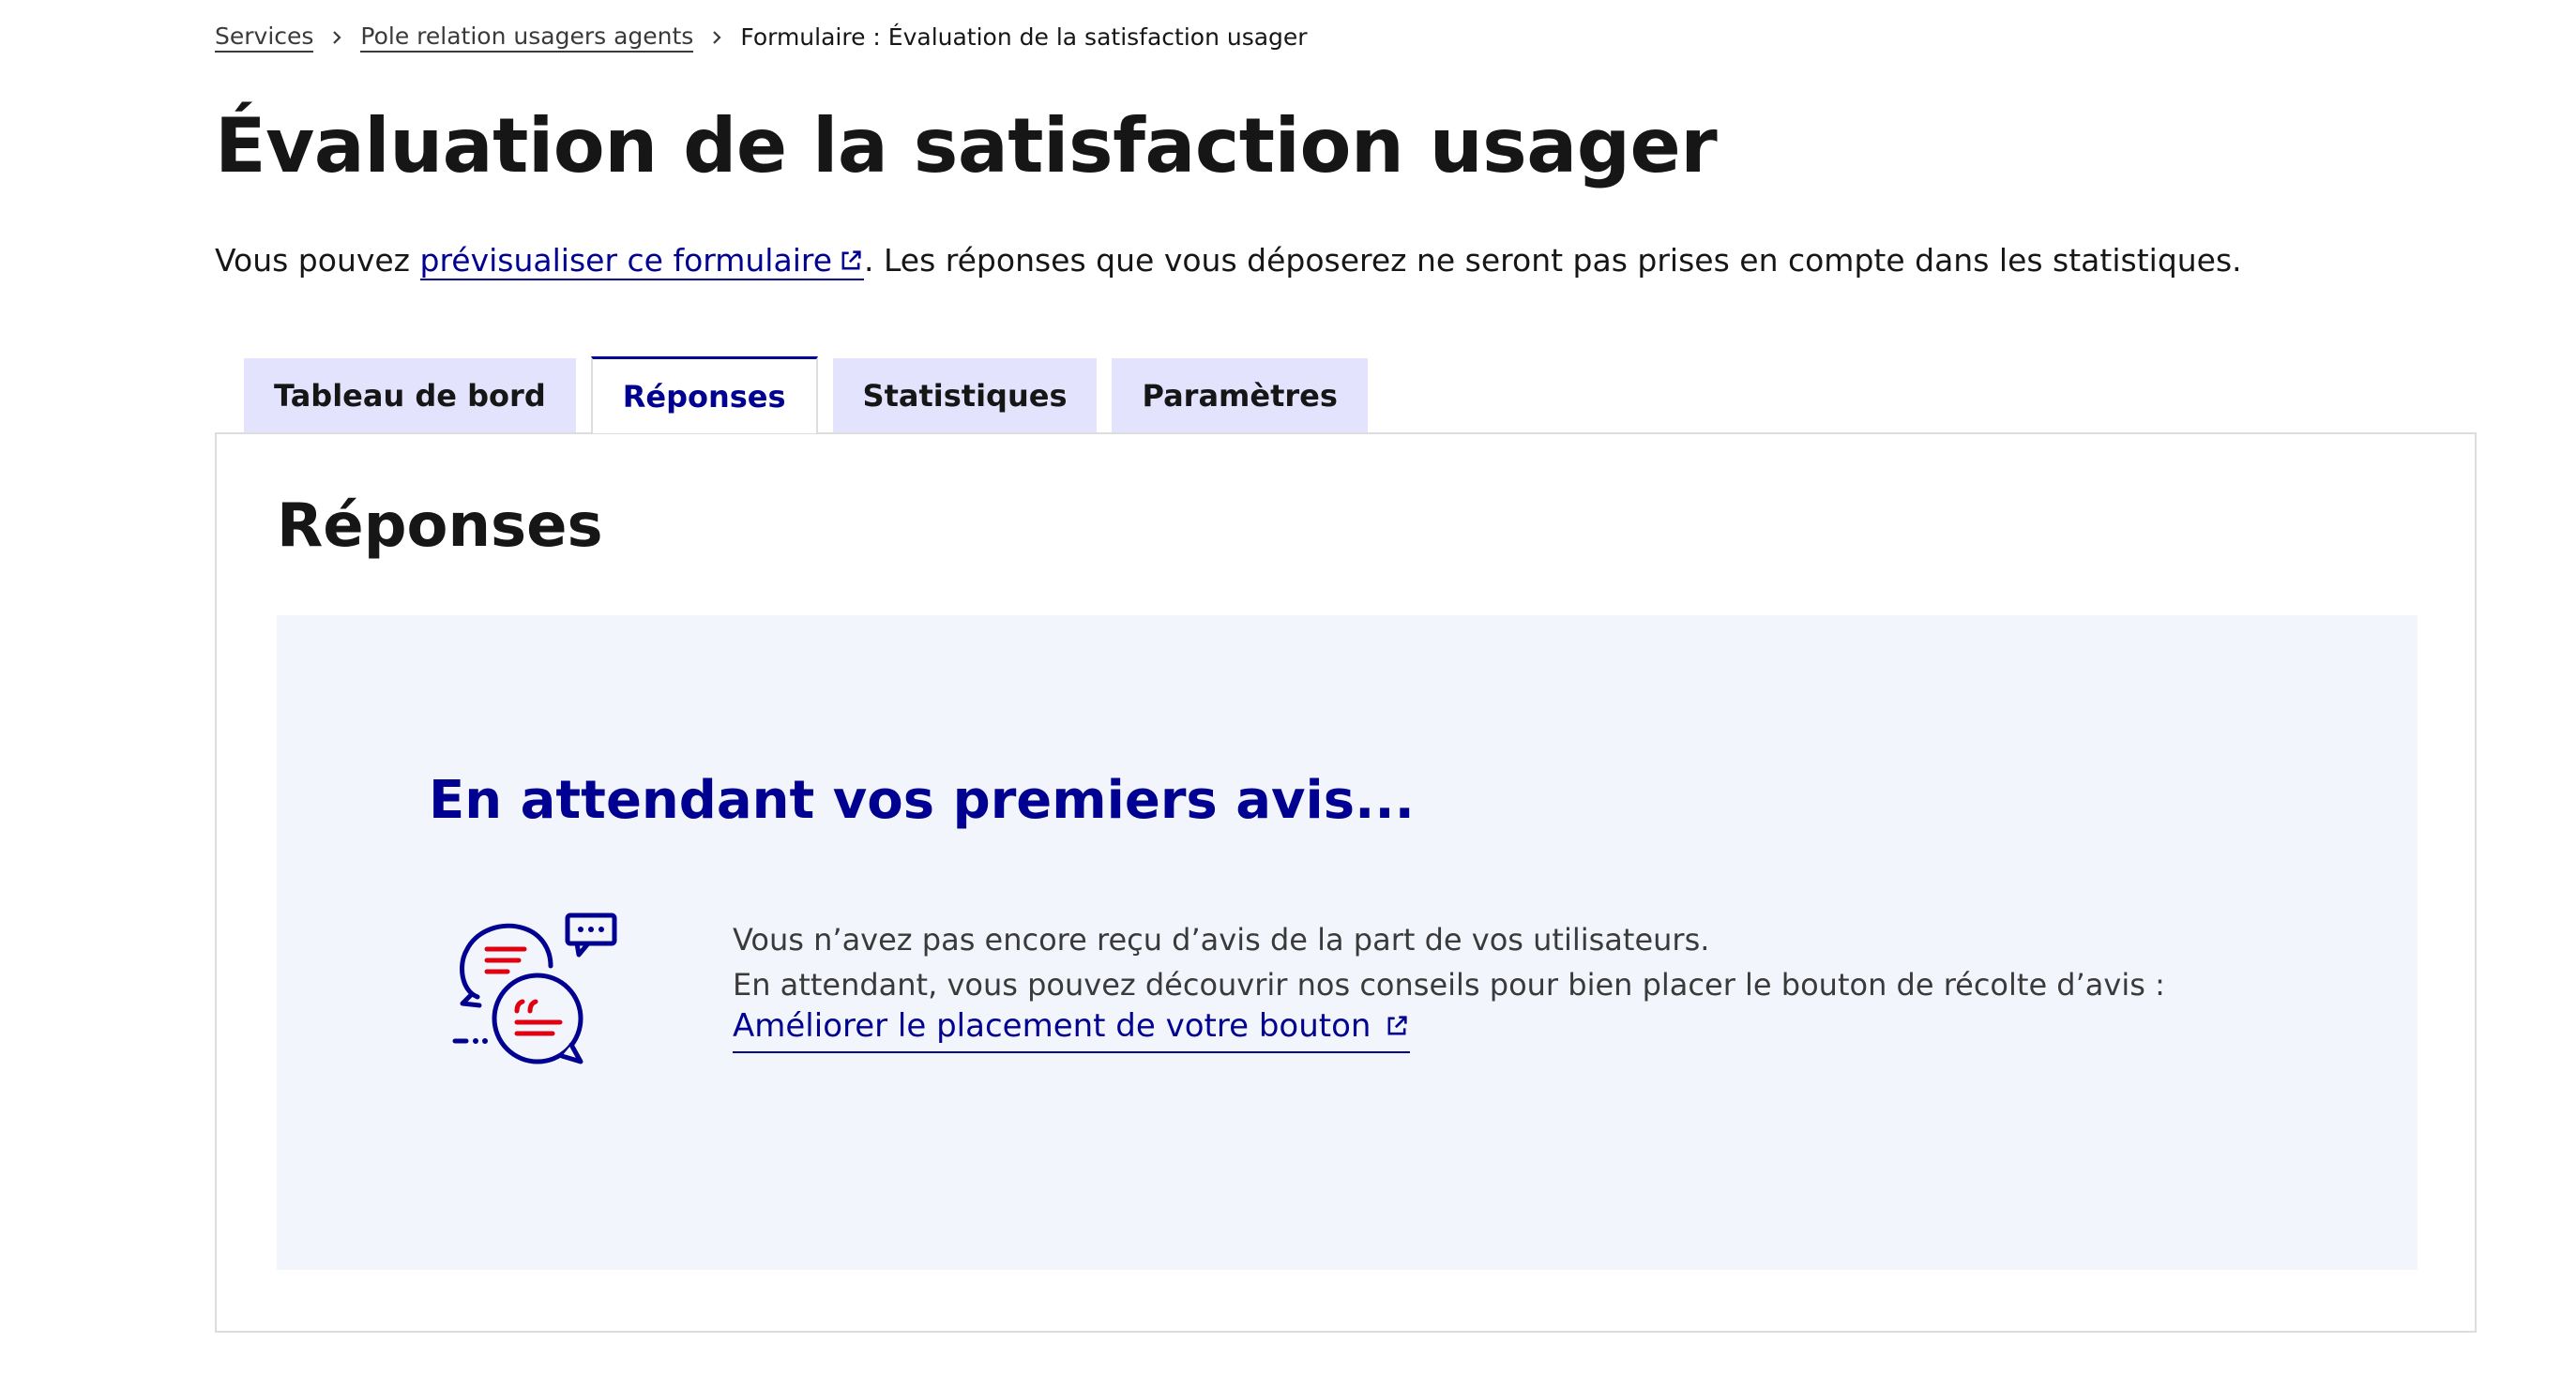 This screenshot has width=2576, height=1373. Describe the element at coordinates (626, 260) in the screenshot. I see `preview-form-link-label: prévisualiser ce formulaire` at that location.